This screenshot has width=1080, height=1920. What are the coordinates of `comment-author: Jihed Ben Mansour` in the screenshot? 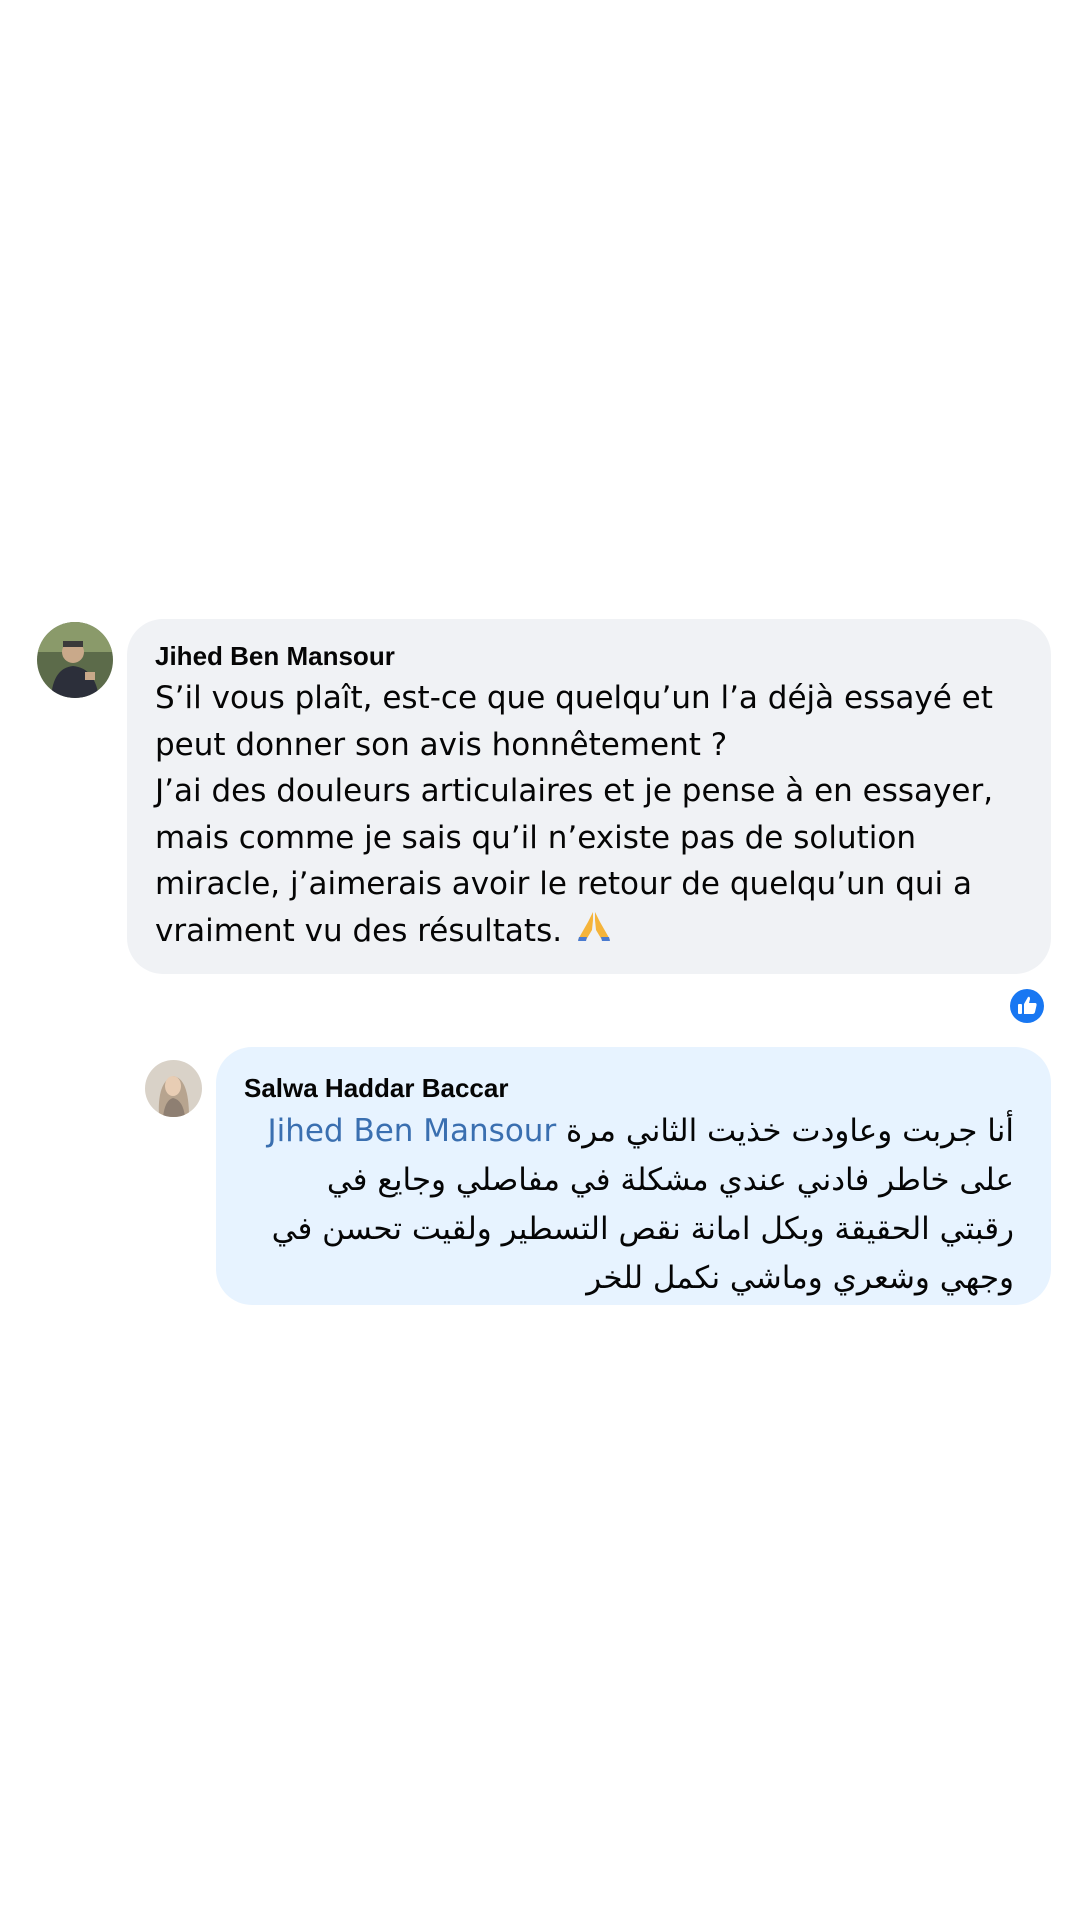 It's located at (589, 656).